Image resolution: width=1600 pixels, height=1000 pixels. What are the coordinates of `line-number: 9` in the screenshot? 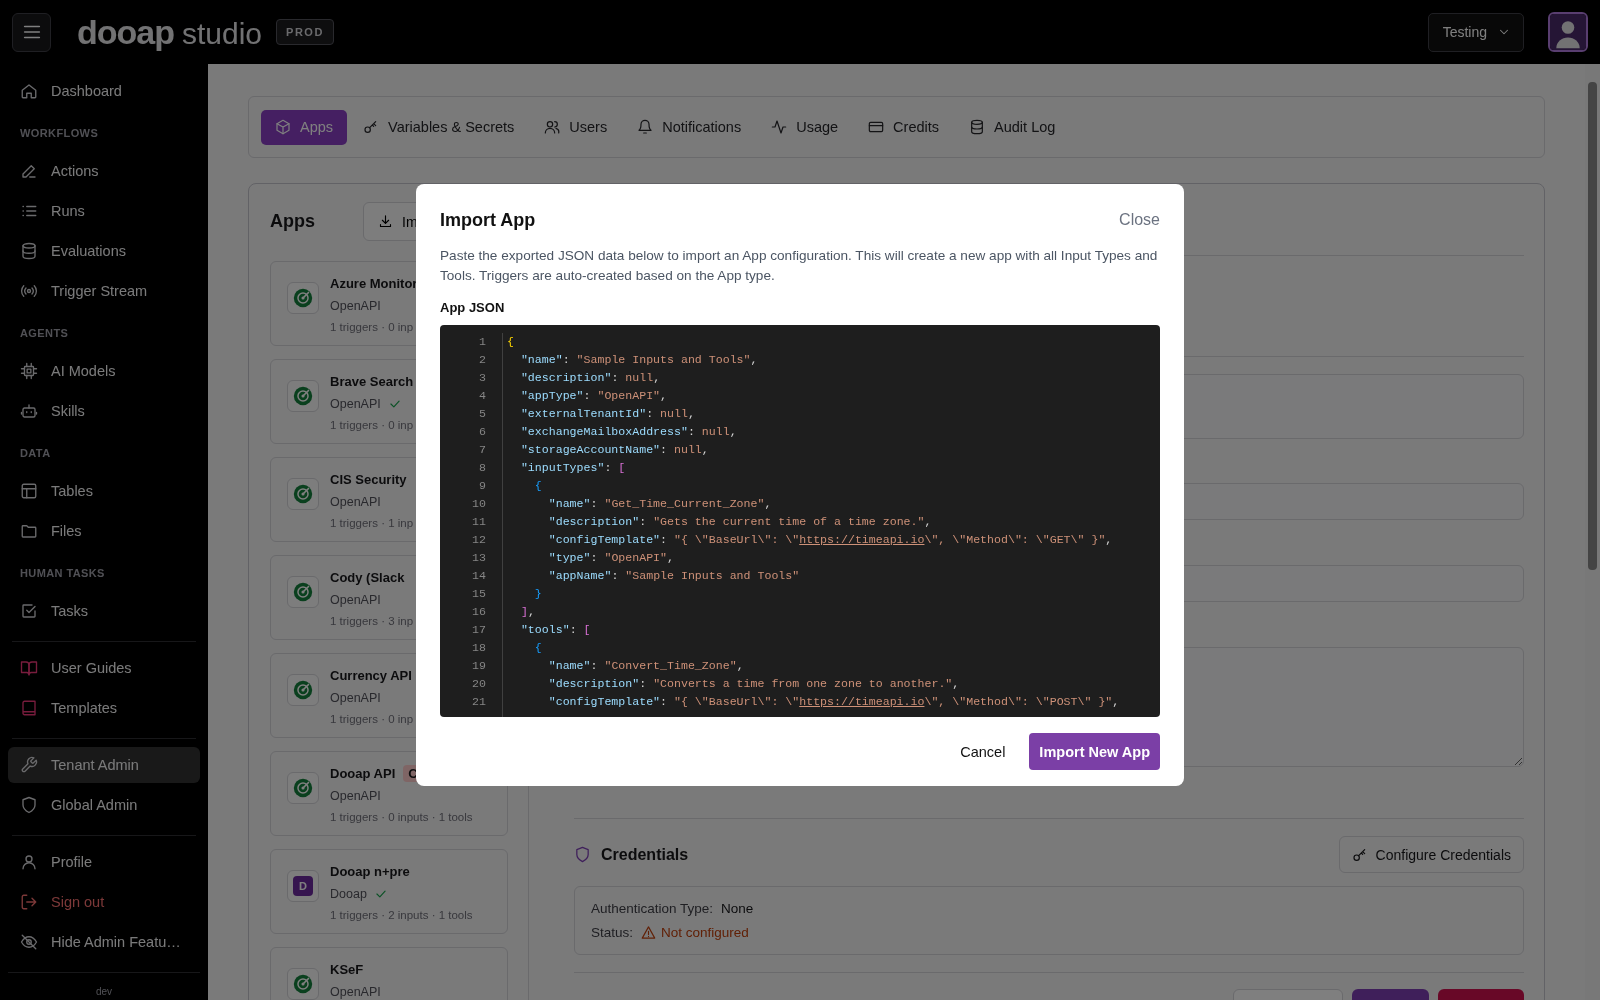 It's located at (482, 486).